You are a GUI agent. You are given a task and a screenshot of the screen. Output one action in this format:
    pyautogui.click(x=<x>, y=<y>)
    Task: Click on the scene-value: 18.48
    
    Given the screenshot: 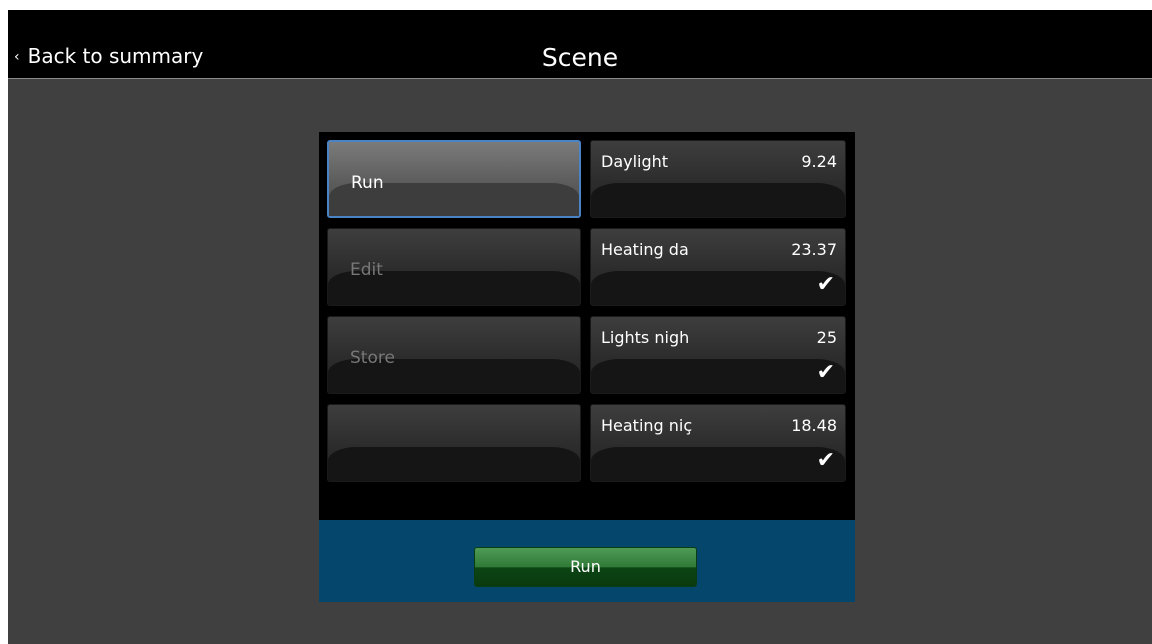 What is the action you would take?
    pyautogui.click(x=814, y=425)
    